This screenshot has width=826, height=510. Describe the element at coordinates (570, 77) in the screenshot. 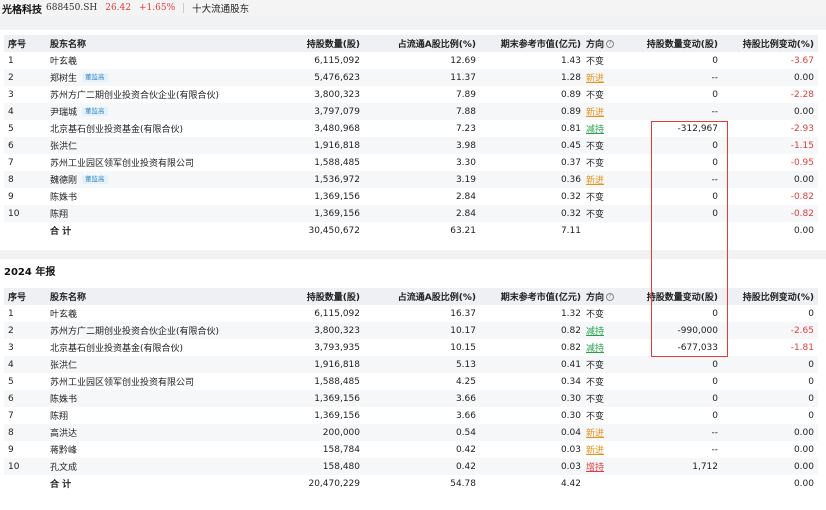

I see `market-value: 1.28` at that location.